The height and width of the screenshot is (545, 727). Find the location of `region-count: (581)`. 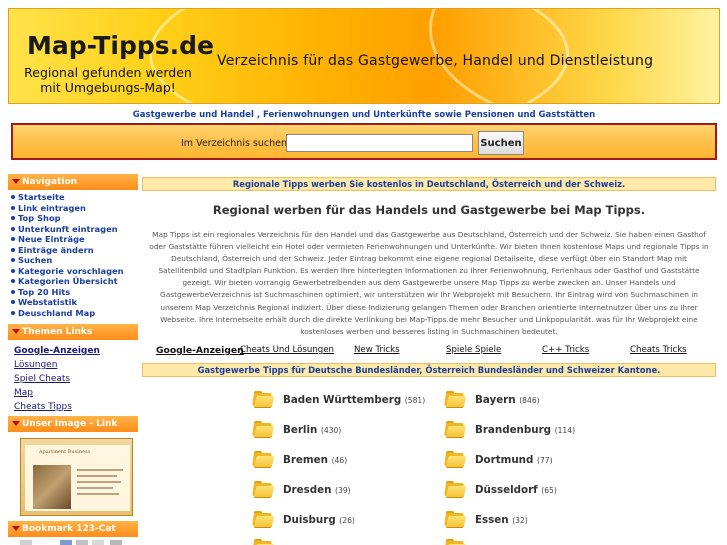

region-count: (581) is located at coordinates (415, 400).